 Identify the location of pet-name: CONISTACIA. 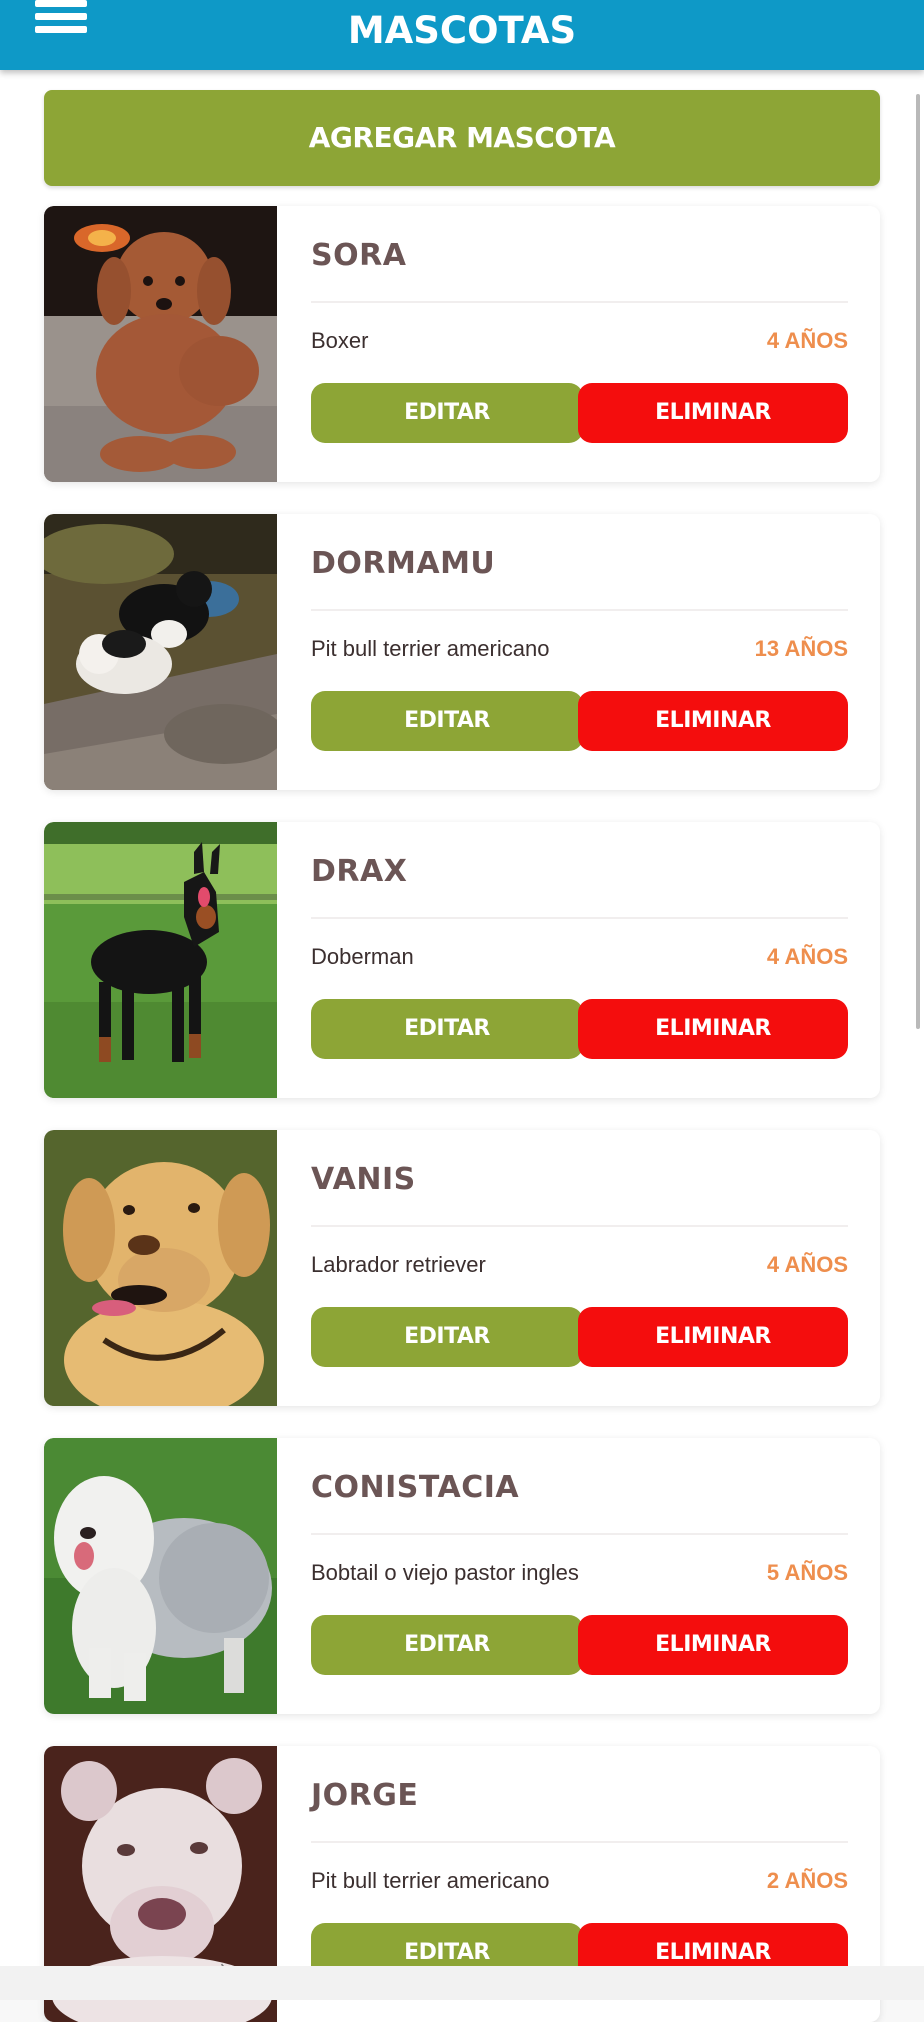
(415, 1487).